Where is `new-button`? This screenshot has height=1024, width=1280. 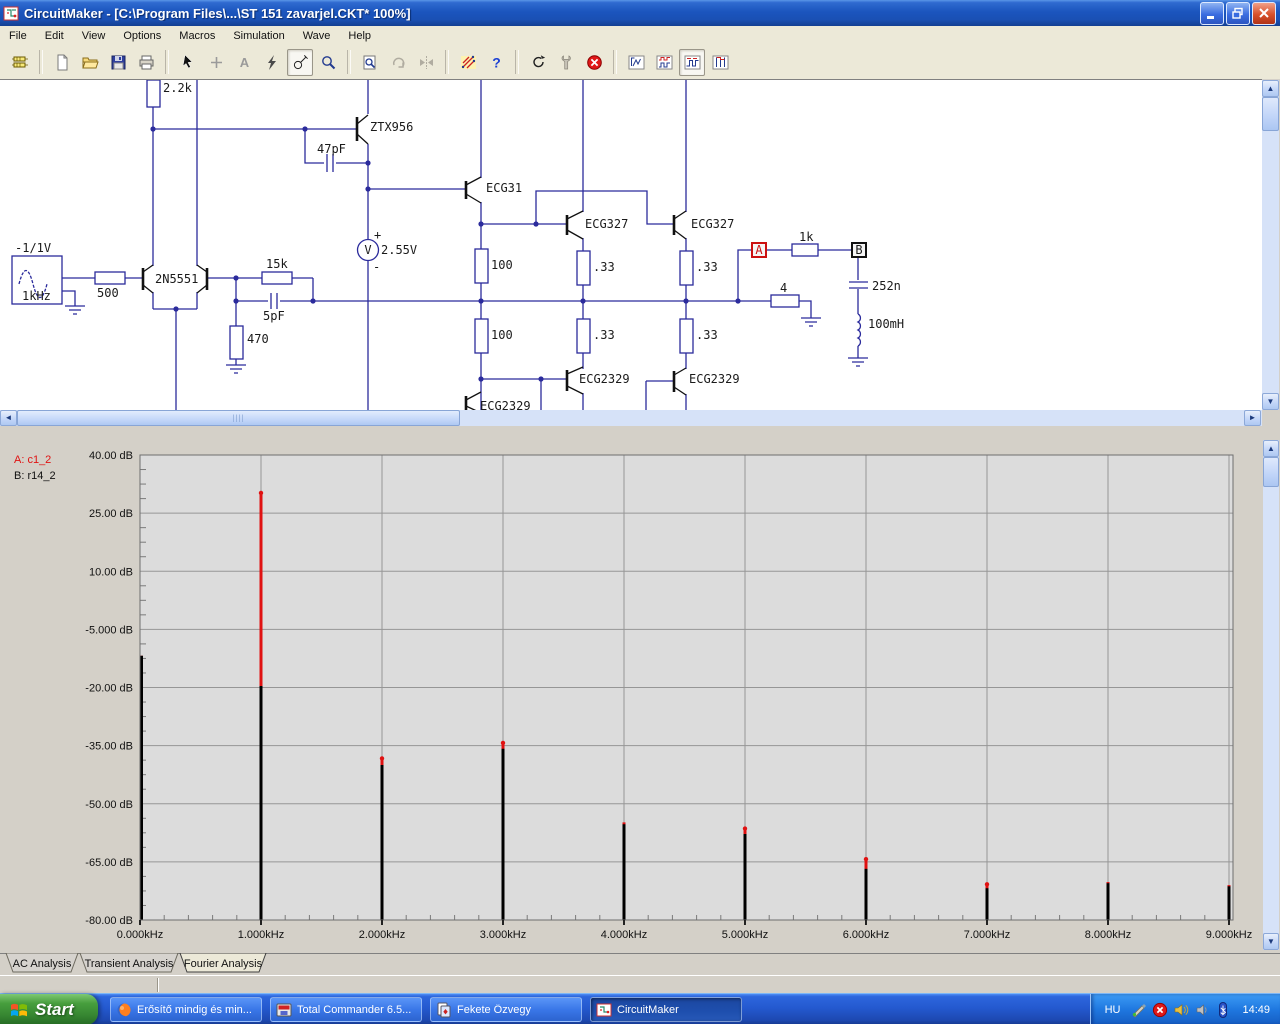
new-button is located at coordinates (62, 62).